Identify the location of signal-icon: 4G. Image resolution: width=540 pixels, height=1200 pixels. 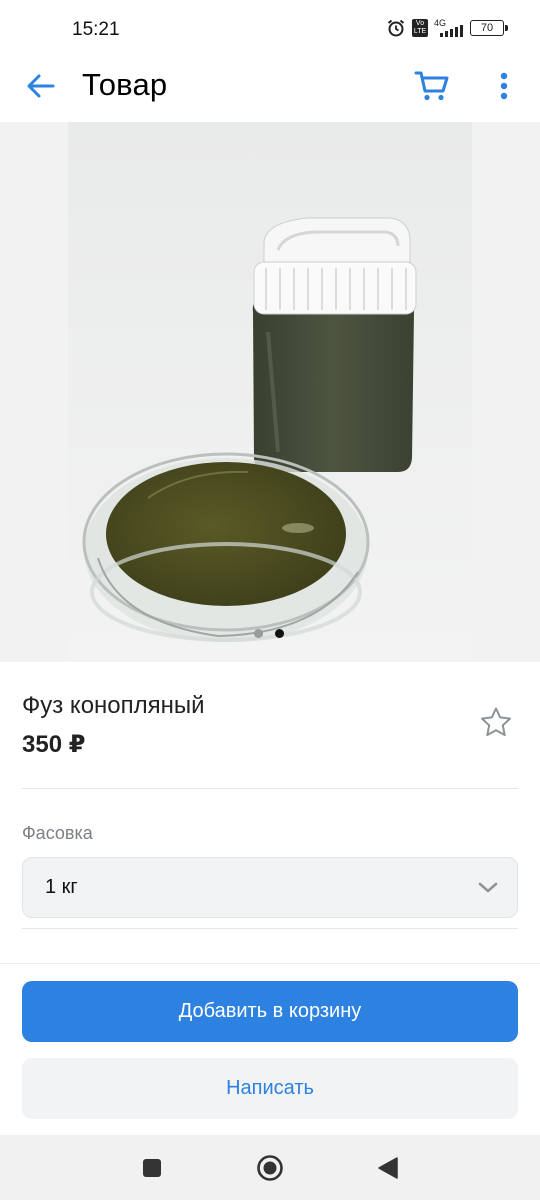
(449, 28).